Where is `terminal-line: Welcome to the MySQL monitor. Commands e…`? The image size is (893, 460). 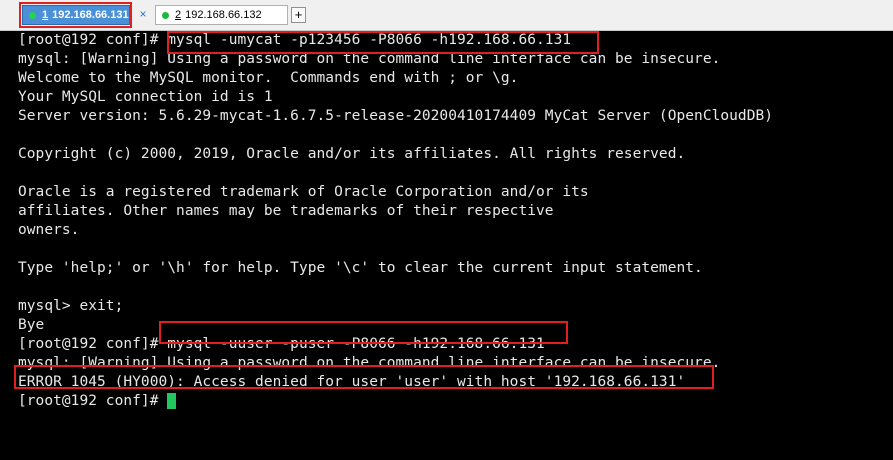
terminal-line: Welcome to the MySQL monitor. Commands e… is located at coordinates (268, 78).